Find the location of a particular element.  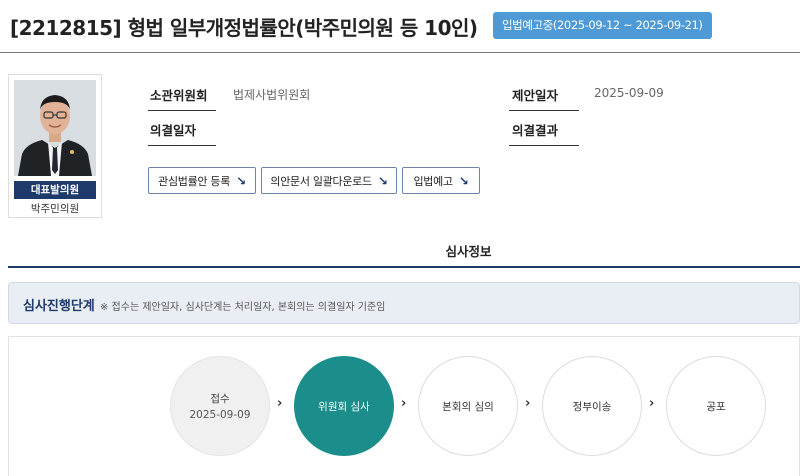

tab-underline is located at coordinates (404, 267).